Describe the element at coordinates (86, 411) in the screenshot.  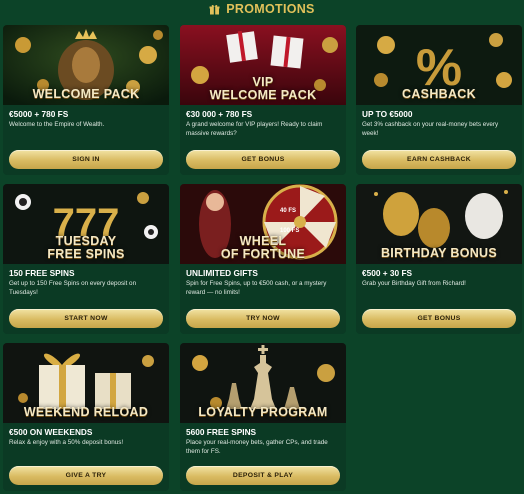
I see `banner-title: WEEKEND RELOAD` at that location.